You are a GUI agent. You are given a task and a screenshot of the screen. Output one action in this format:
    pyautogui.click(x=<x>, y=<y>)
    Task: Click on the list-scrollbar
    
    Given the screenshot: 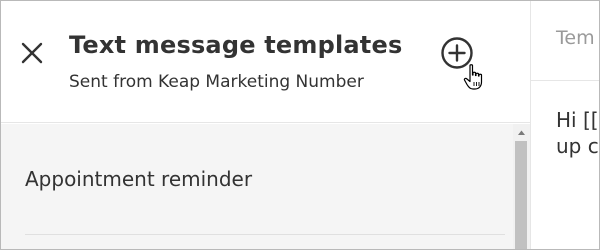 What is the action you would take?
    pyautogui.click(x=521, y=186)
    